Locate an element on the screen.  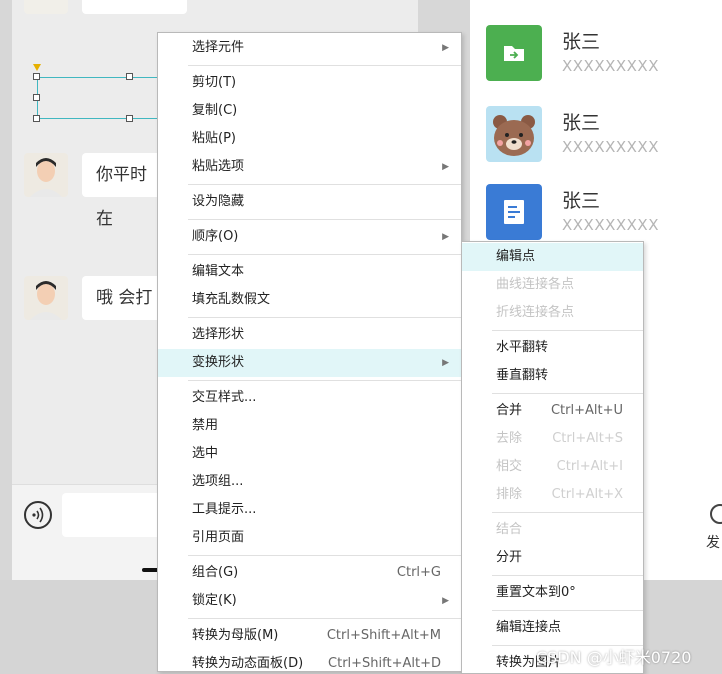
menu-item-label: 选择形状 is located at coordinates (218, 334).